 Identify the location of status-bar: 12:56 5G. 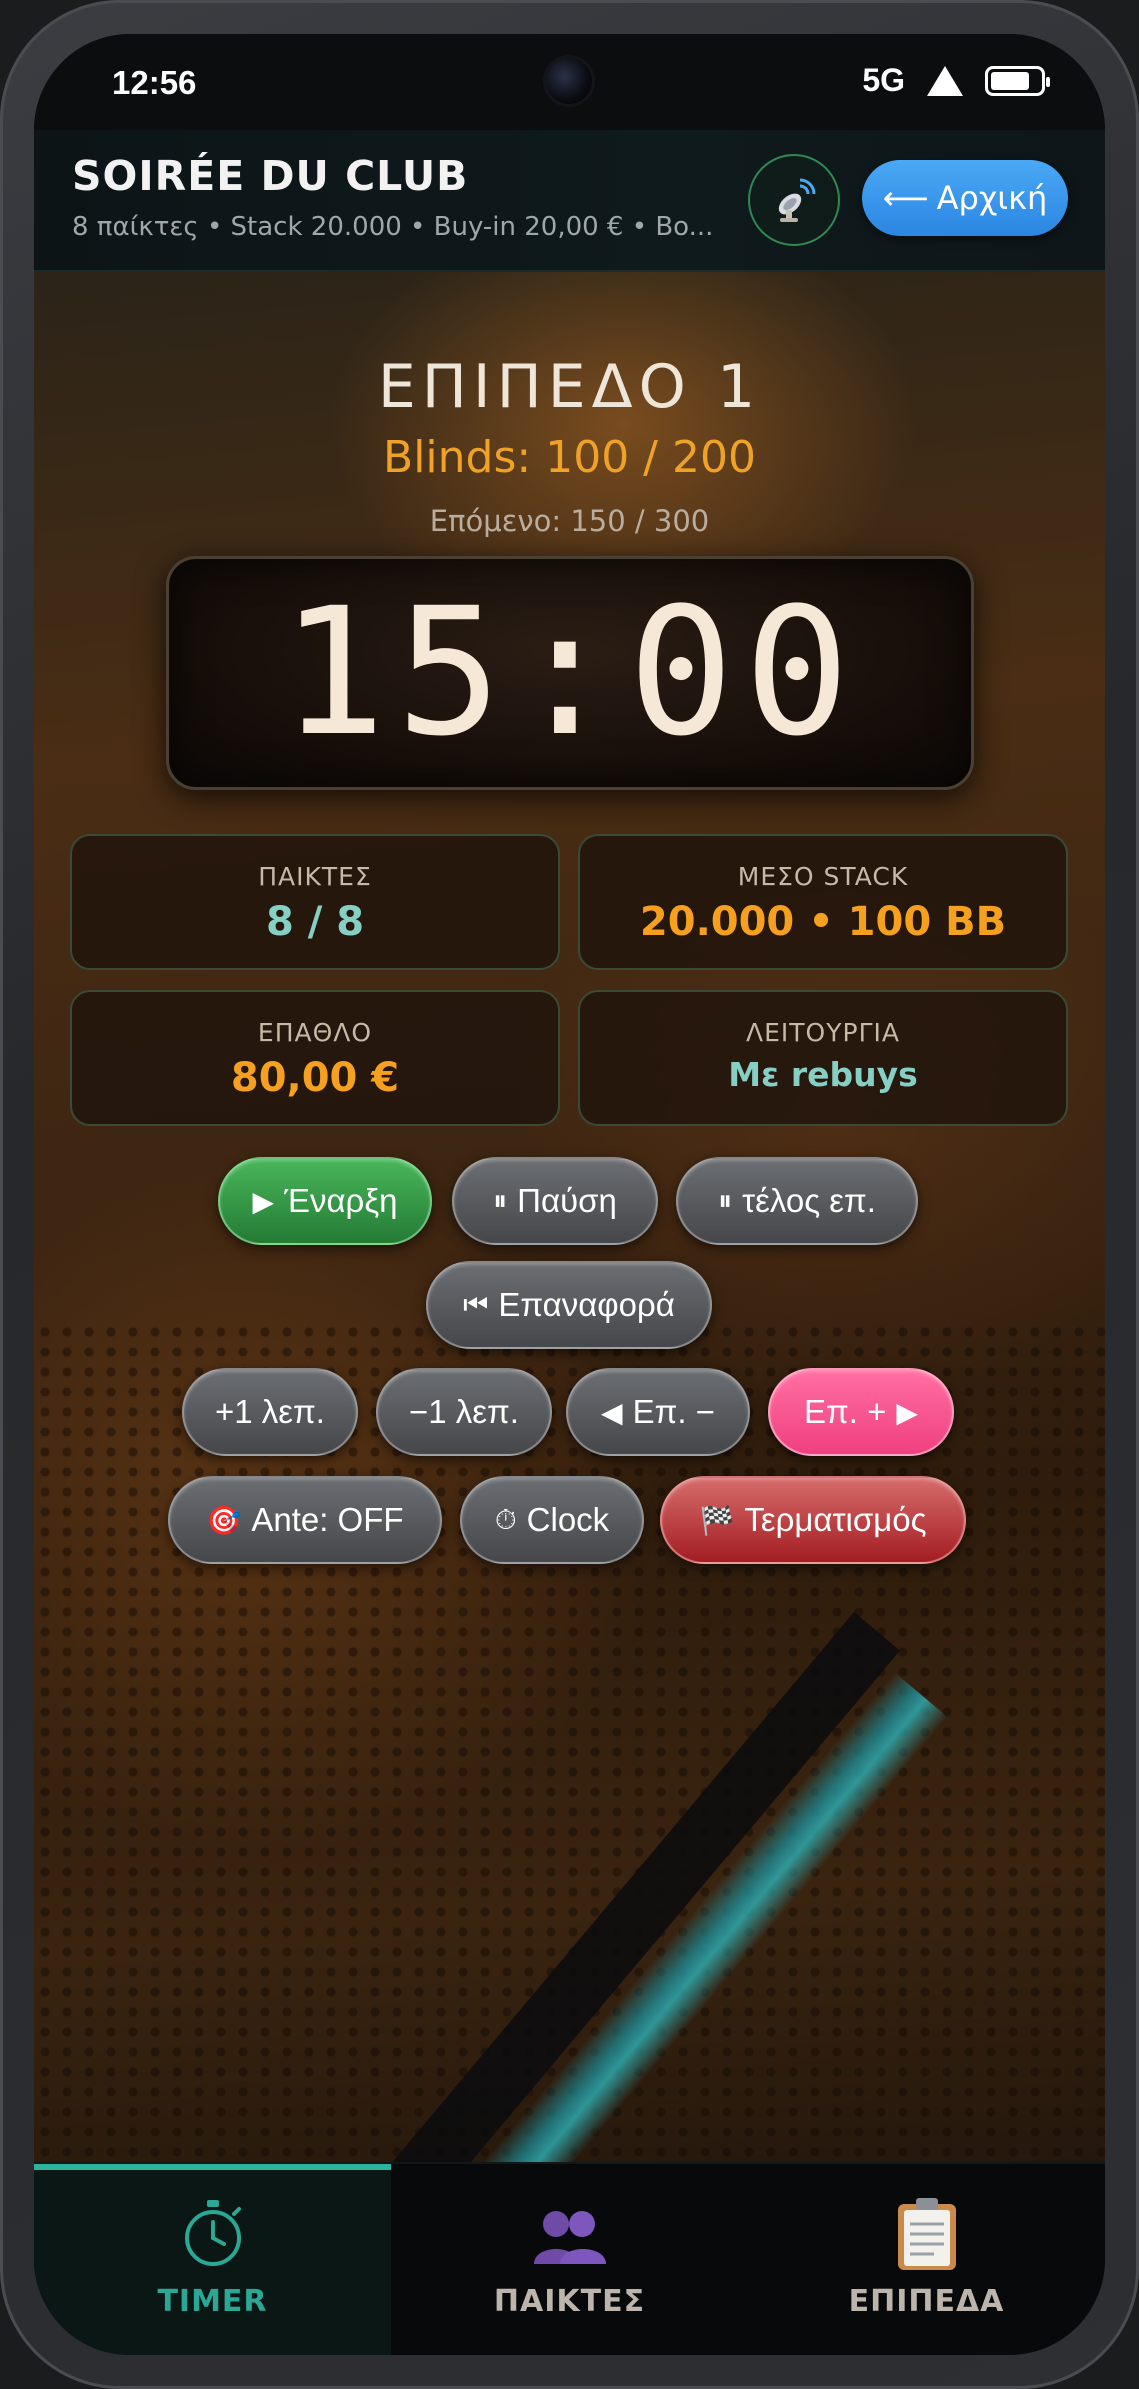
(569, 82).